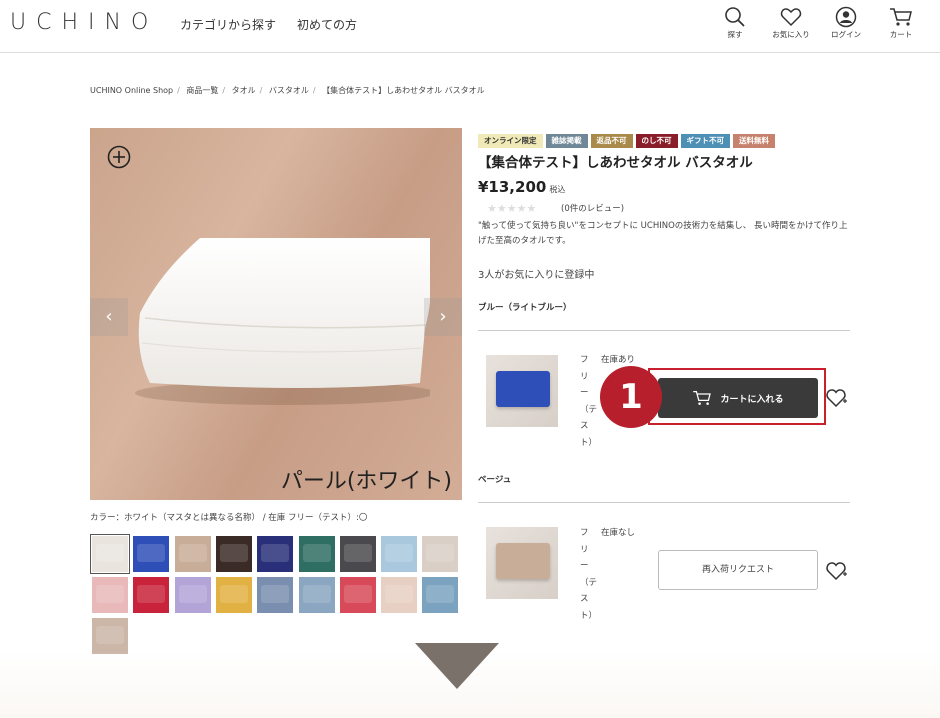 The width and height of the screenshot is (940, 718). I want to click on zoom-plus-icon, so click(119, 157).